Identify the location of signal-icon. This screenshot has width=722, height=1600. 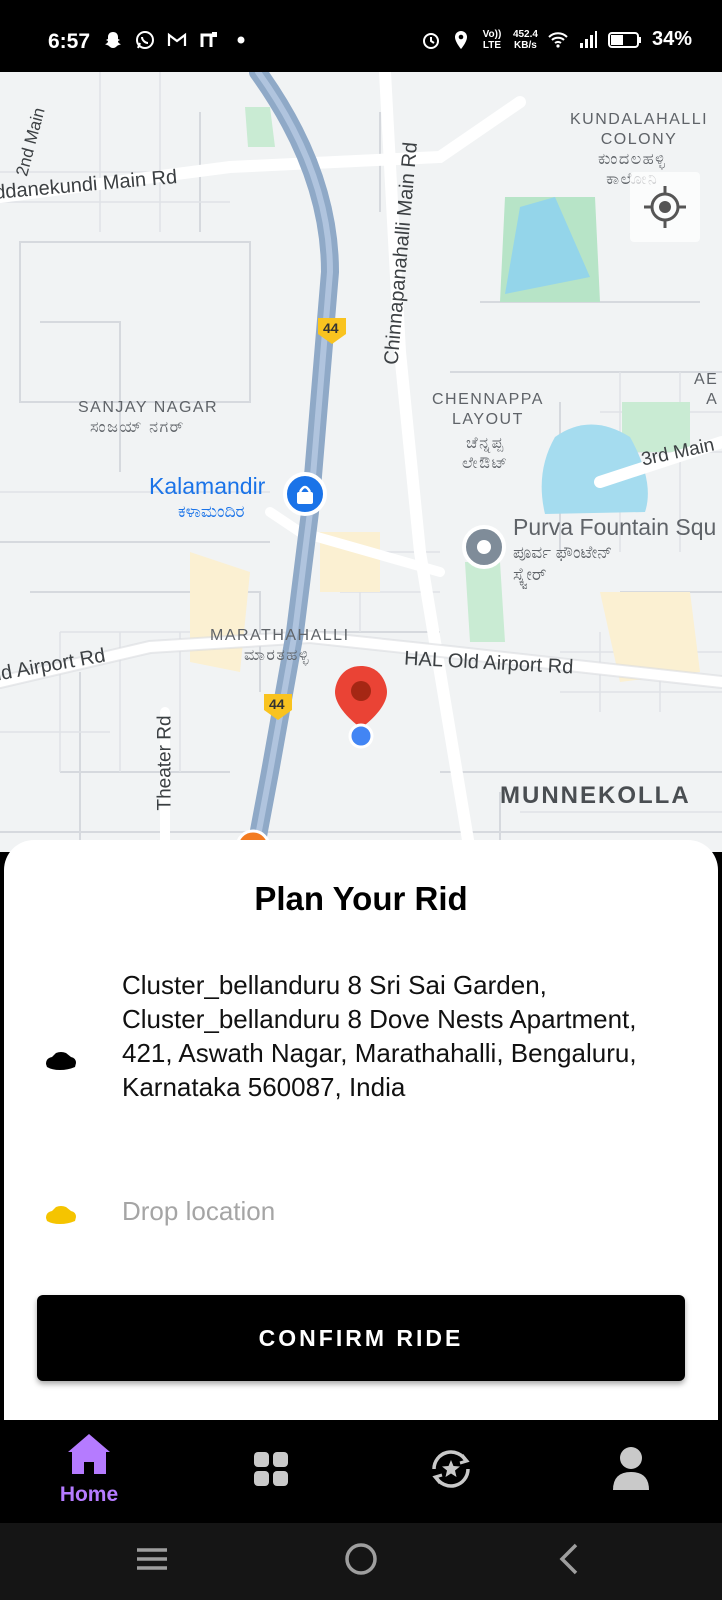
(588, 39).